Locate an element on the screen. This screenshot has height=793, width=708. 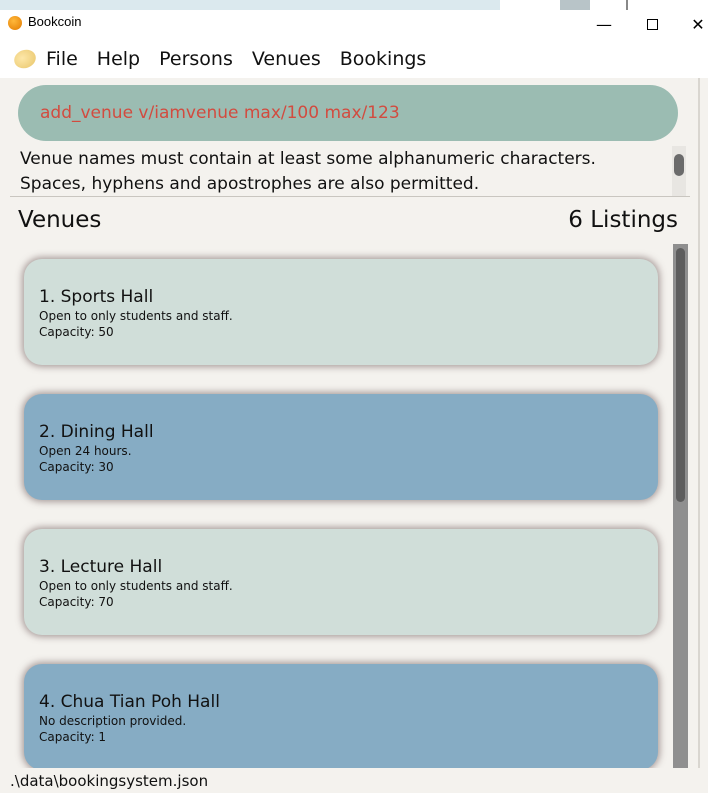
minimize-button: — is located at coordinates (604, 24).